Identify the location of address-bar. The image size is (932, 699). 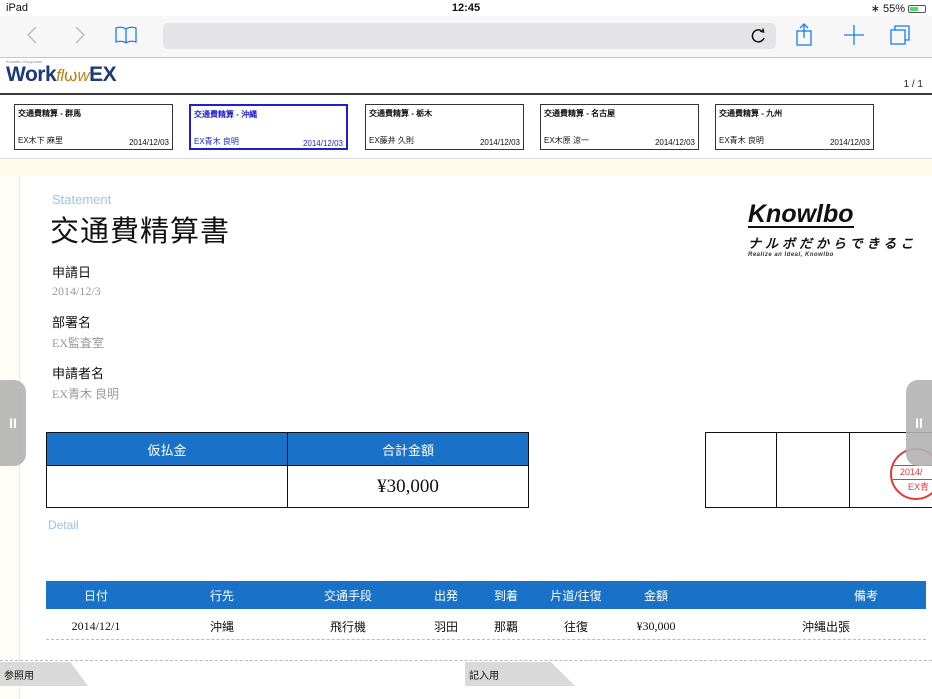
(469, 36).